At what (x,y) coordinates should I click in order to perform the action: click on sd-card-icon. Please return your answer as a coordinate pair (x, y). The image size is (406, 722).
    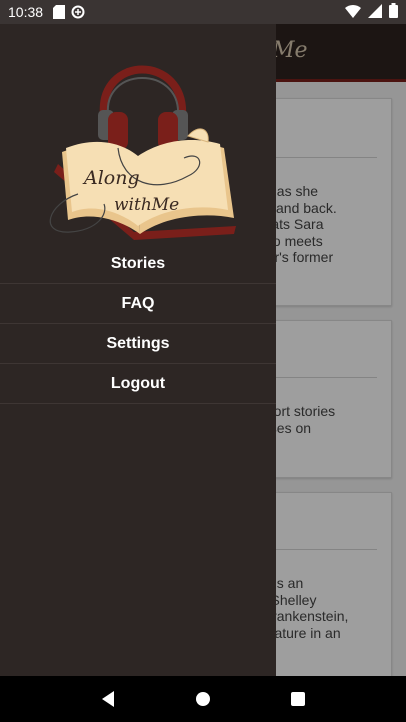
    Looking at the image, I should click on (59, 12).